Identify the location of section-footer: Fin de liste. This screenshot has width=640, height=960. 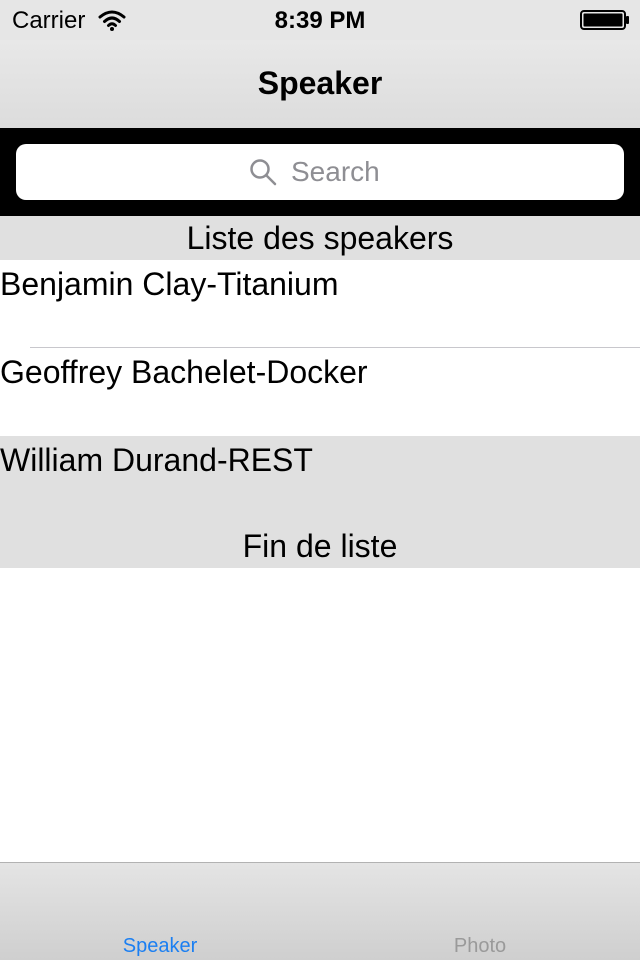
(320, 546).